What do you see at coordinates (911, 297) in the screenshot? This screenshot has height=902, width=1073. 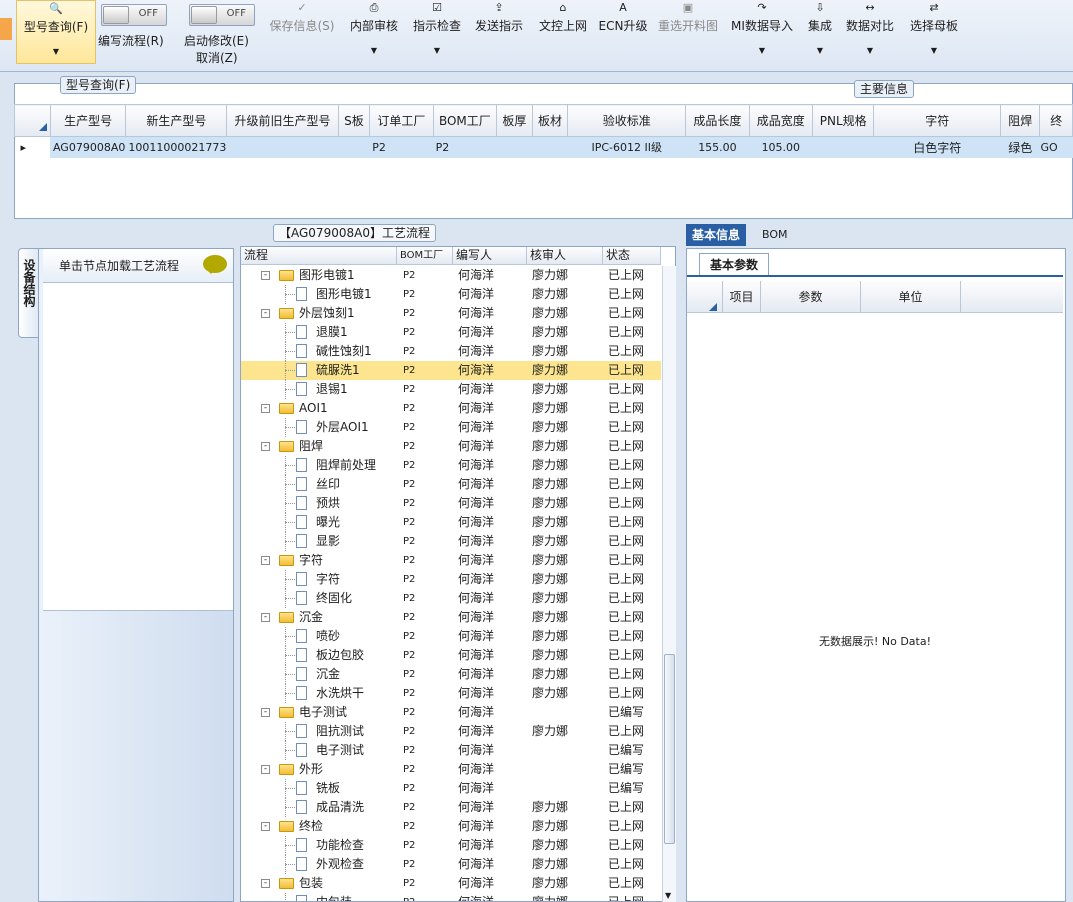 I see `params-column-header: 单位` at bounding box center [911, 297].